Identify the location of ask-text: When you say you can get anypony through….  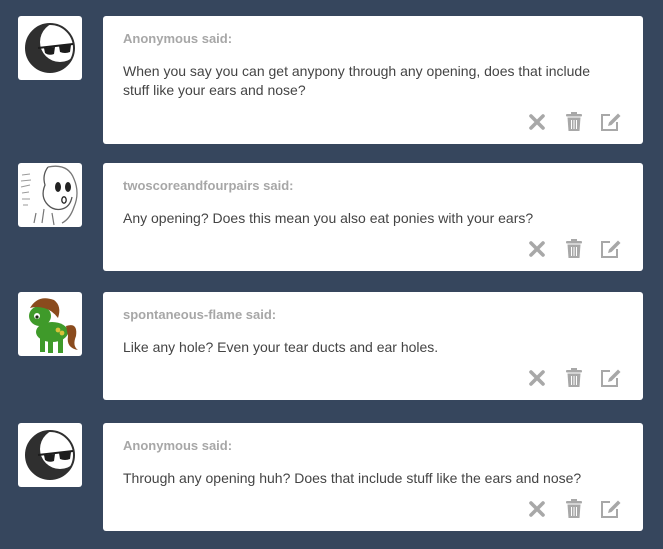
(356, 80).